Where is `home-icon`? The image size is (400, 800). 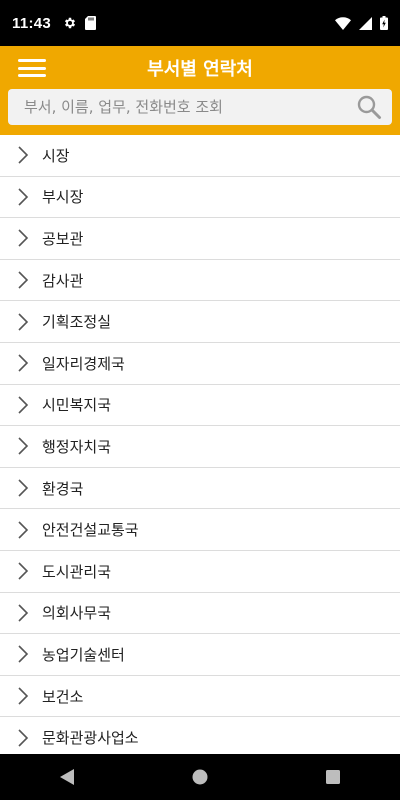
home-icon is located at coordinates (200, 777).